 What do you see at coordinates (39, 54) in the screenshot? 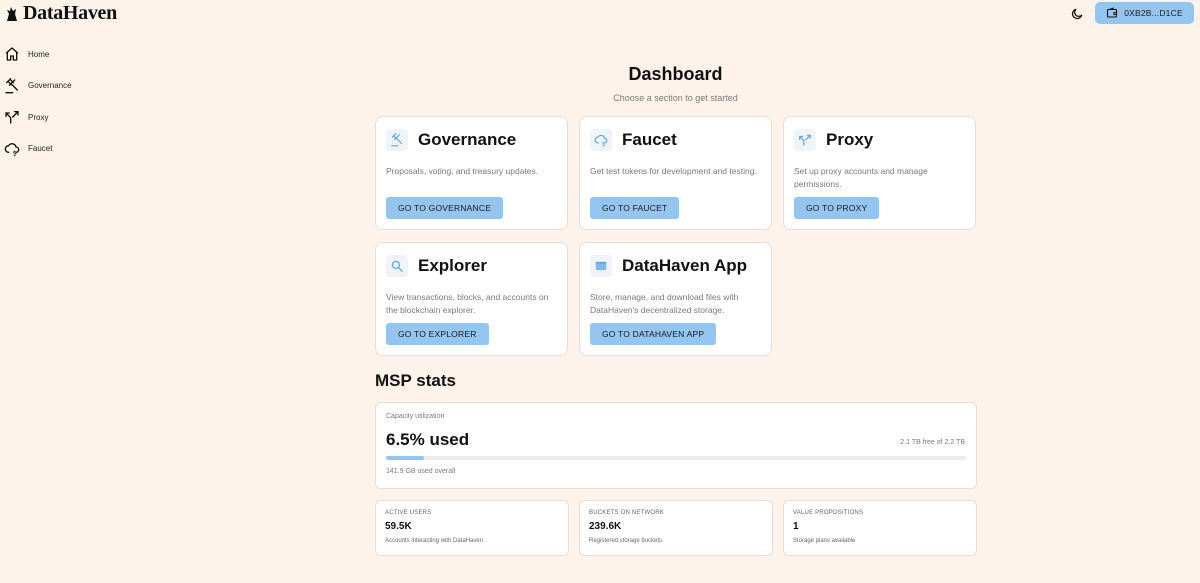
I see `sidebar-item-label: Home` at bounding box center [39, 54].